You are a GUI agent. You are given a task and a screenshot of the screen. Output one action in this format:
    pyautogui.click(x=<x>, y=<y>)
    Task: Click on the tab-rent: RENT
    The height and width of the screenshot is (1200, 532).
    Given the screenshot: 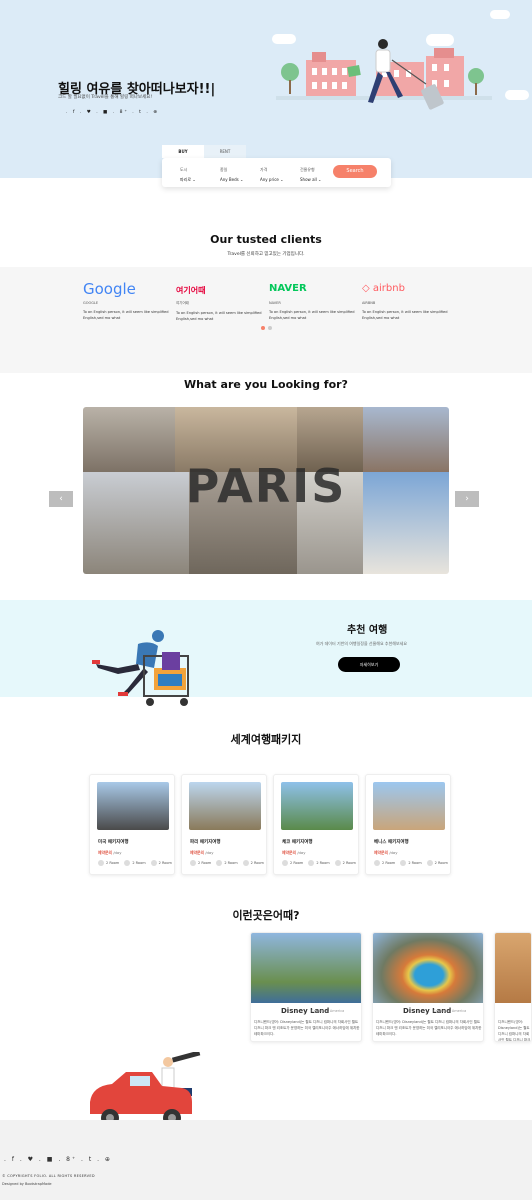 What is the action you would take?
    pyautogui.click(x=225, y=151)
    